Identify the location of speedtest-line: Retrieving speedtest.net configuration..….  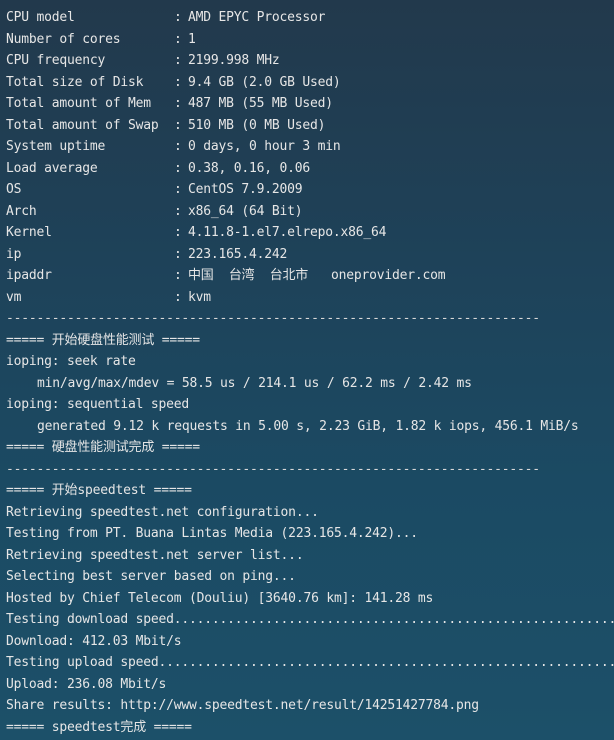
(162, 512).